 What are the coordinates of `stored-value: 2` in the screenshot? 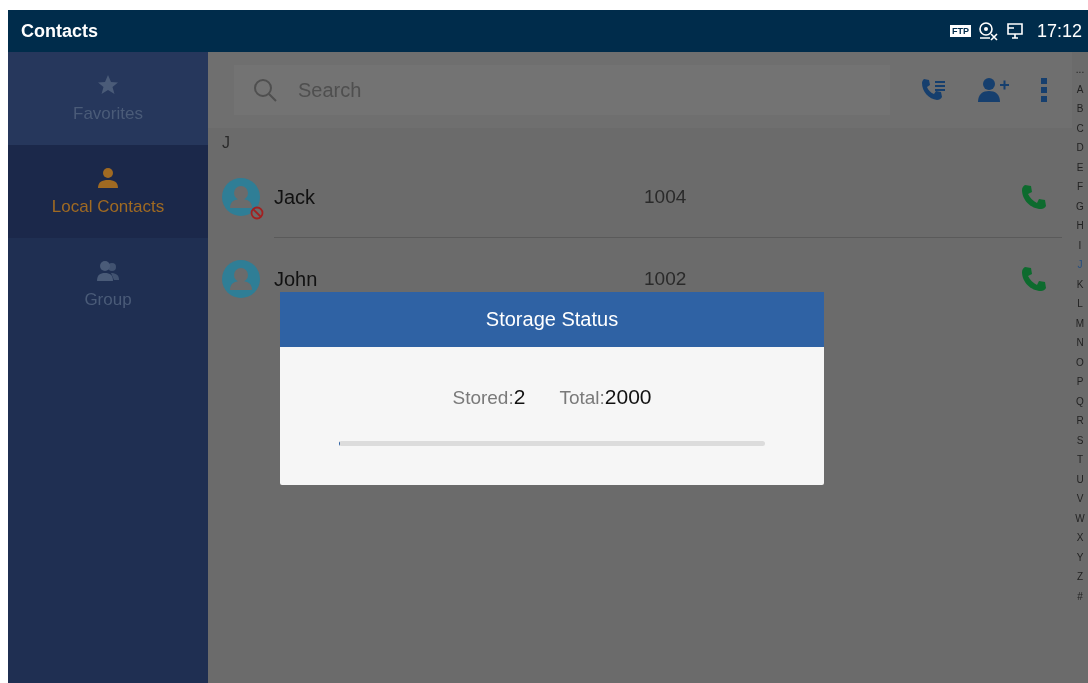 It's located at (519, 397).